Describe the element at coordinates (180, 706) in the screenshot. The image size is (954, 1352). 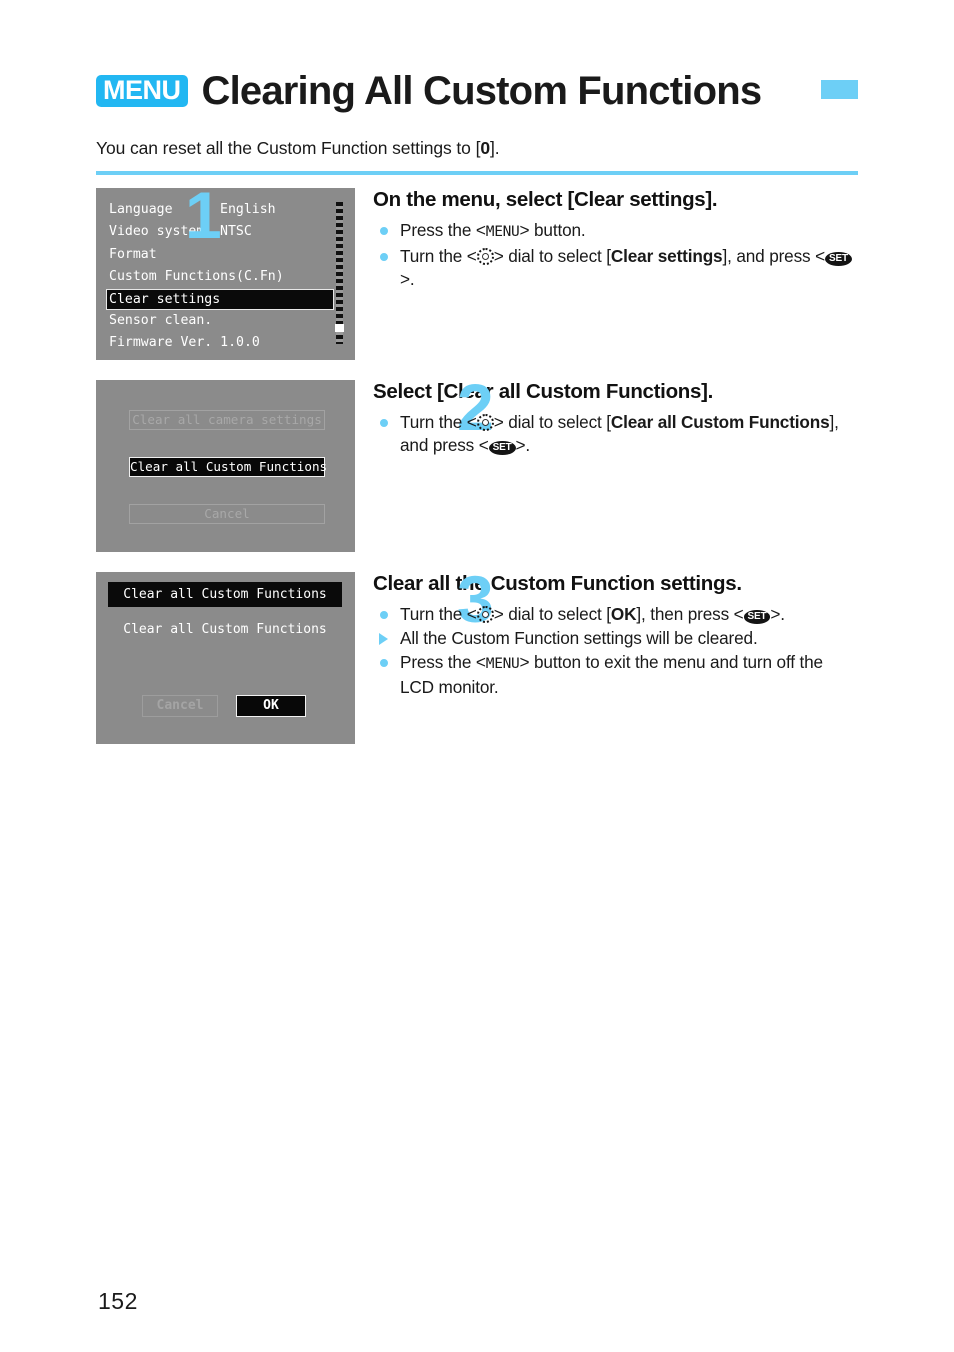
I see `dialog-cancel-button: Cancel` at that location.